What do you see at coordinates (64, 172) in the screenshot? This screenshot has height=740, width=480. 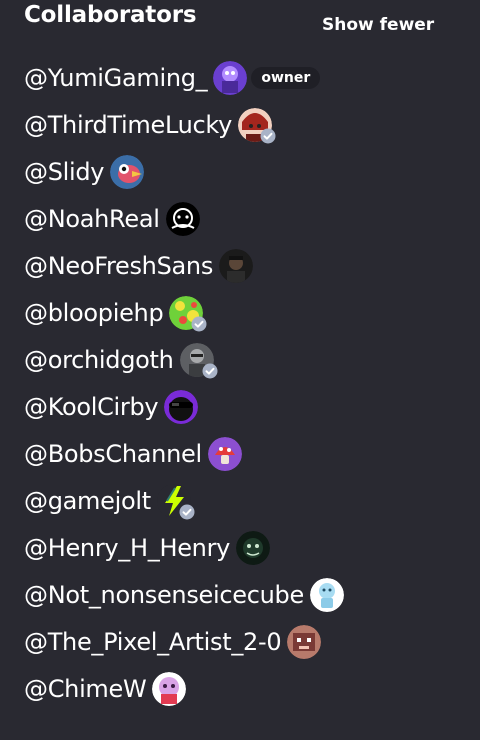 I see `collaborator-handle: @Slidy` at bounding box center [64, 172].